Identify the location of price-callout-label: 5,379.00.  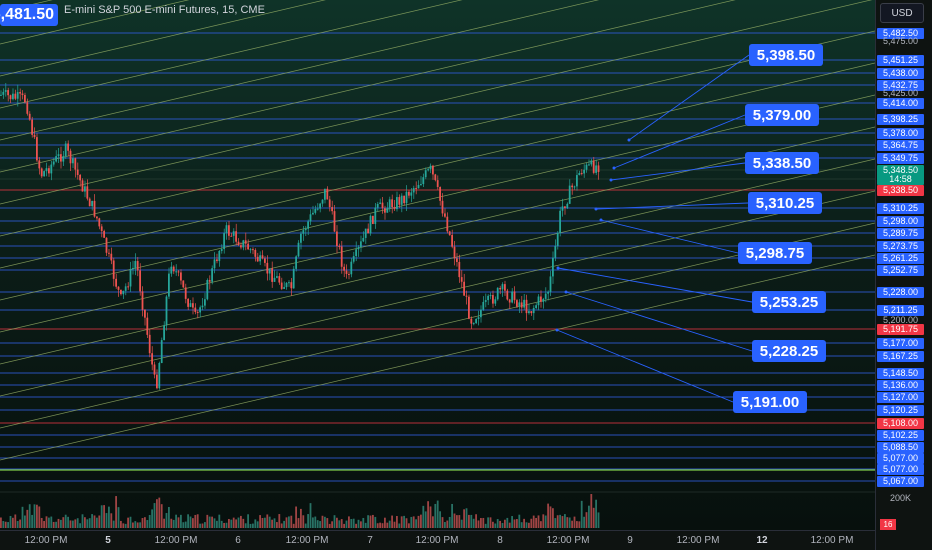
(782, 115).